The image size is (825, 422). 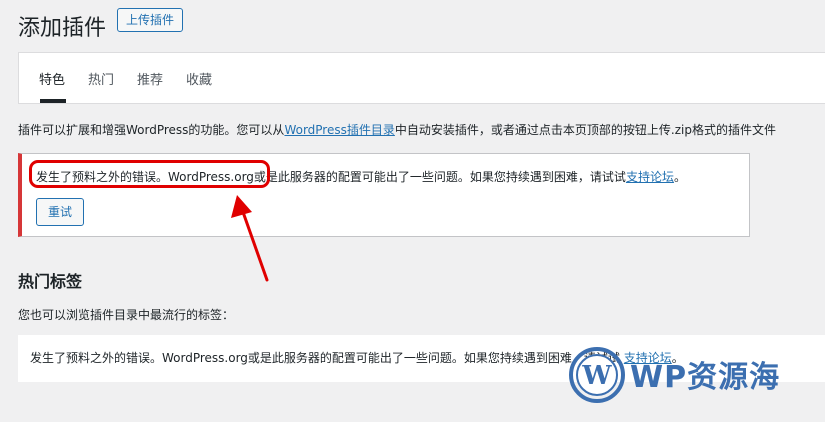 I want to click on support-forum-link: 支持论坛, so click(x=650, y=177).